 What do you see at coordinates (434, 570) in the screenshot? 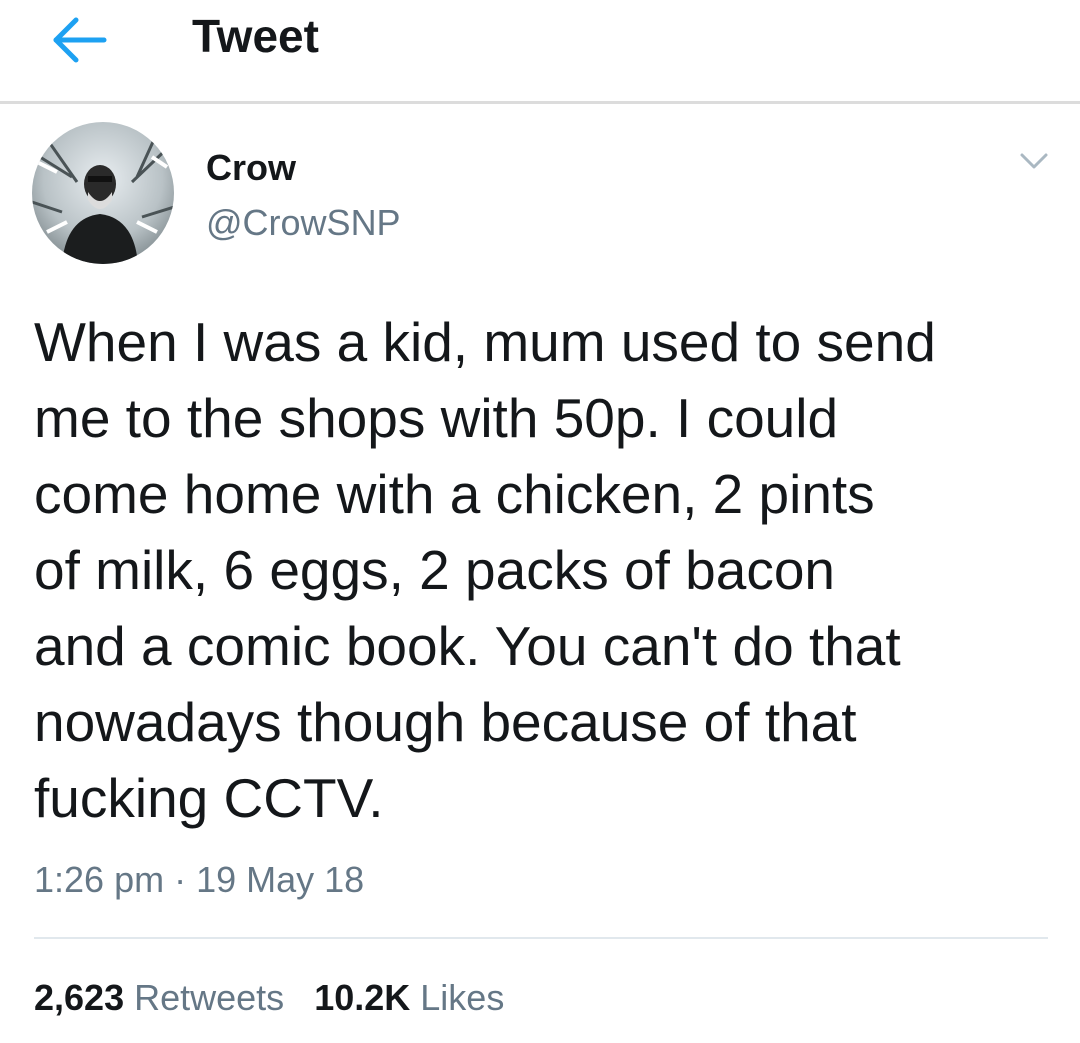
I see `tweet-text-line: of milk, 6 eggs, 2 packs of bacon` at bounding box center [434, 570].